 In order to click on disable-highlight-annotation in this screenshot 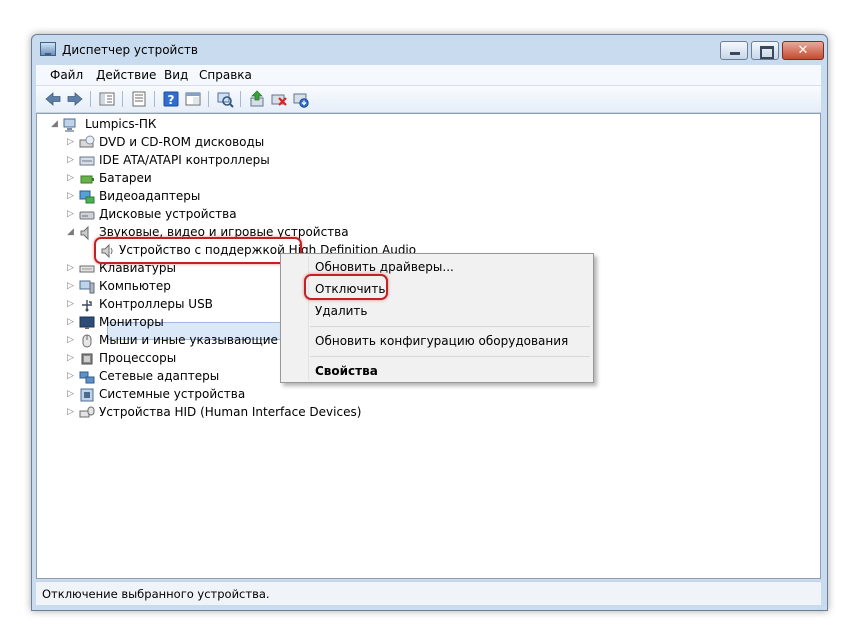, I will do `click(346, 287)`.